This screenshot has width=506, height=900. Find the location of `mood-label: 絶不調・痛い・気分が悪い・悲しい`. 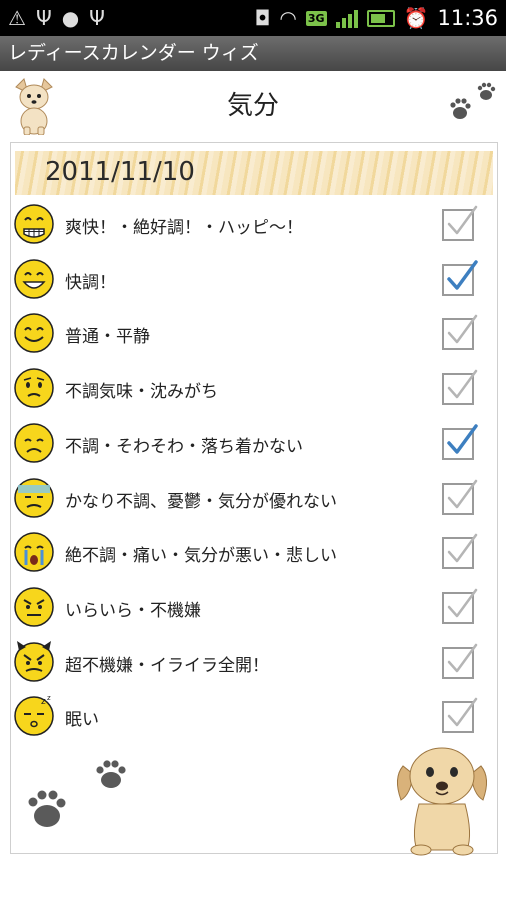

mood-label: 絶不調・痛い・気分が悪い・悲しい is located at coordinates (201, 556).